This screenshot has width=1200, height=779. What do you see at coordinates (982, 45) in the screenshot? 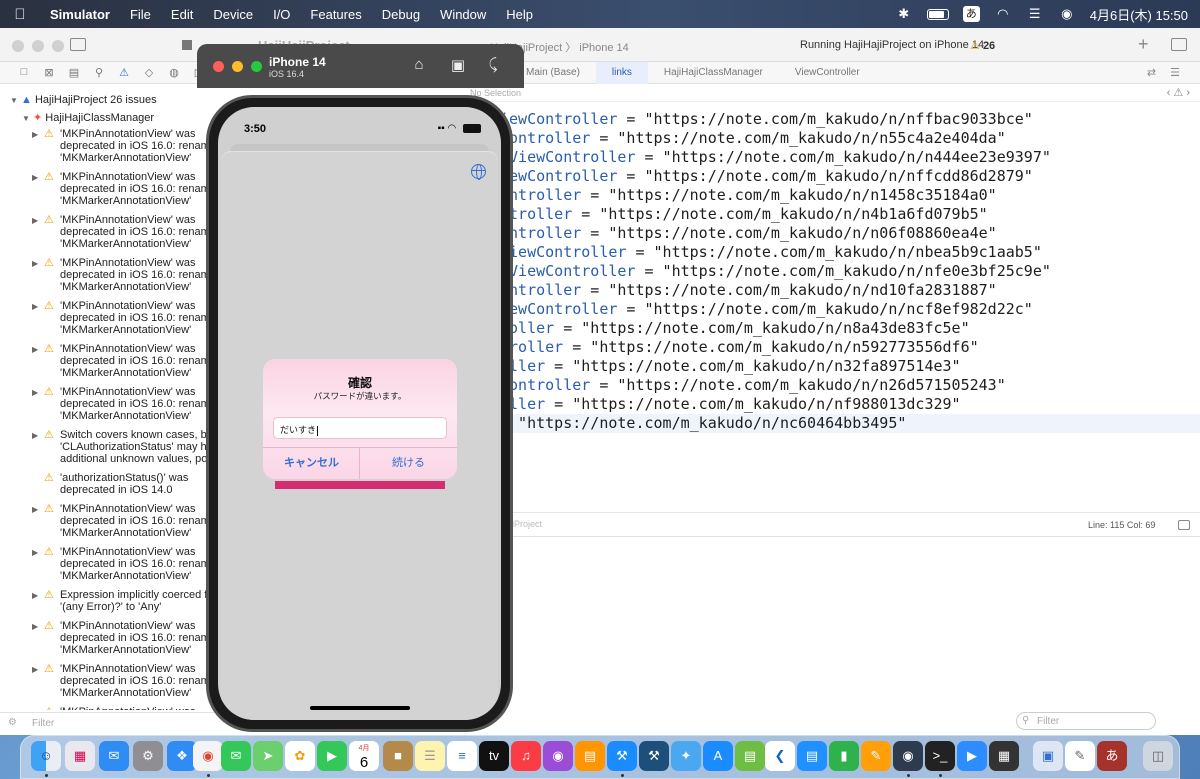
I see `warning-count-badge: ⚠ 26` at bounding box center [982, 45].